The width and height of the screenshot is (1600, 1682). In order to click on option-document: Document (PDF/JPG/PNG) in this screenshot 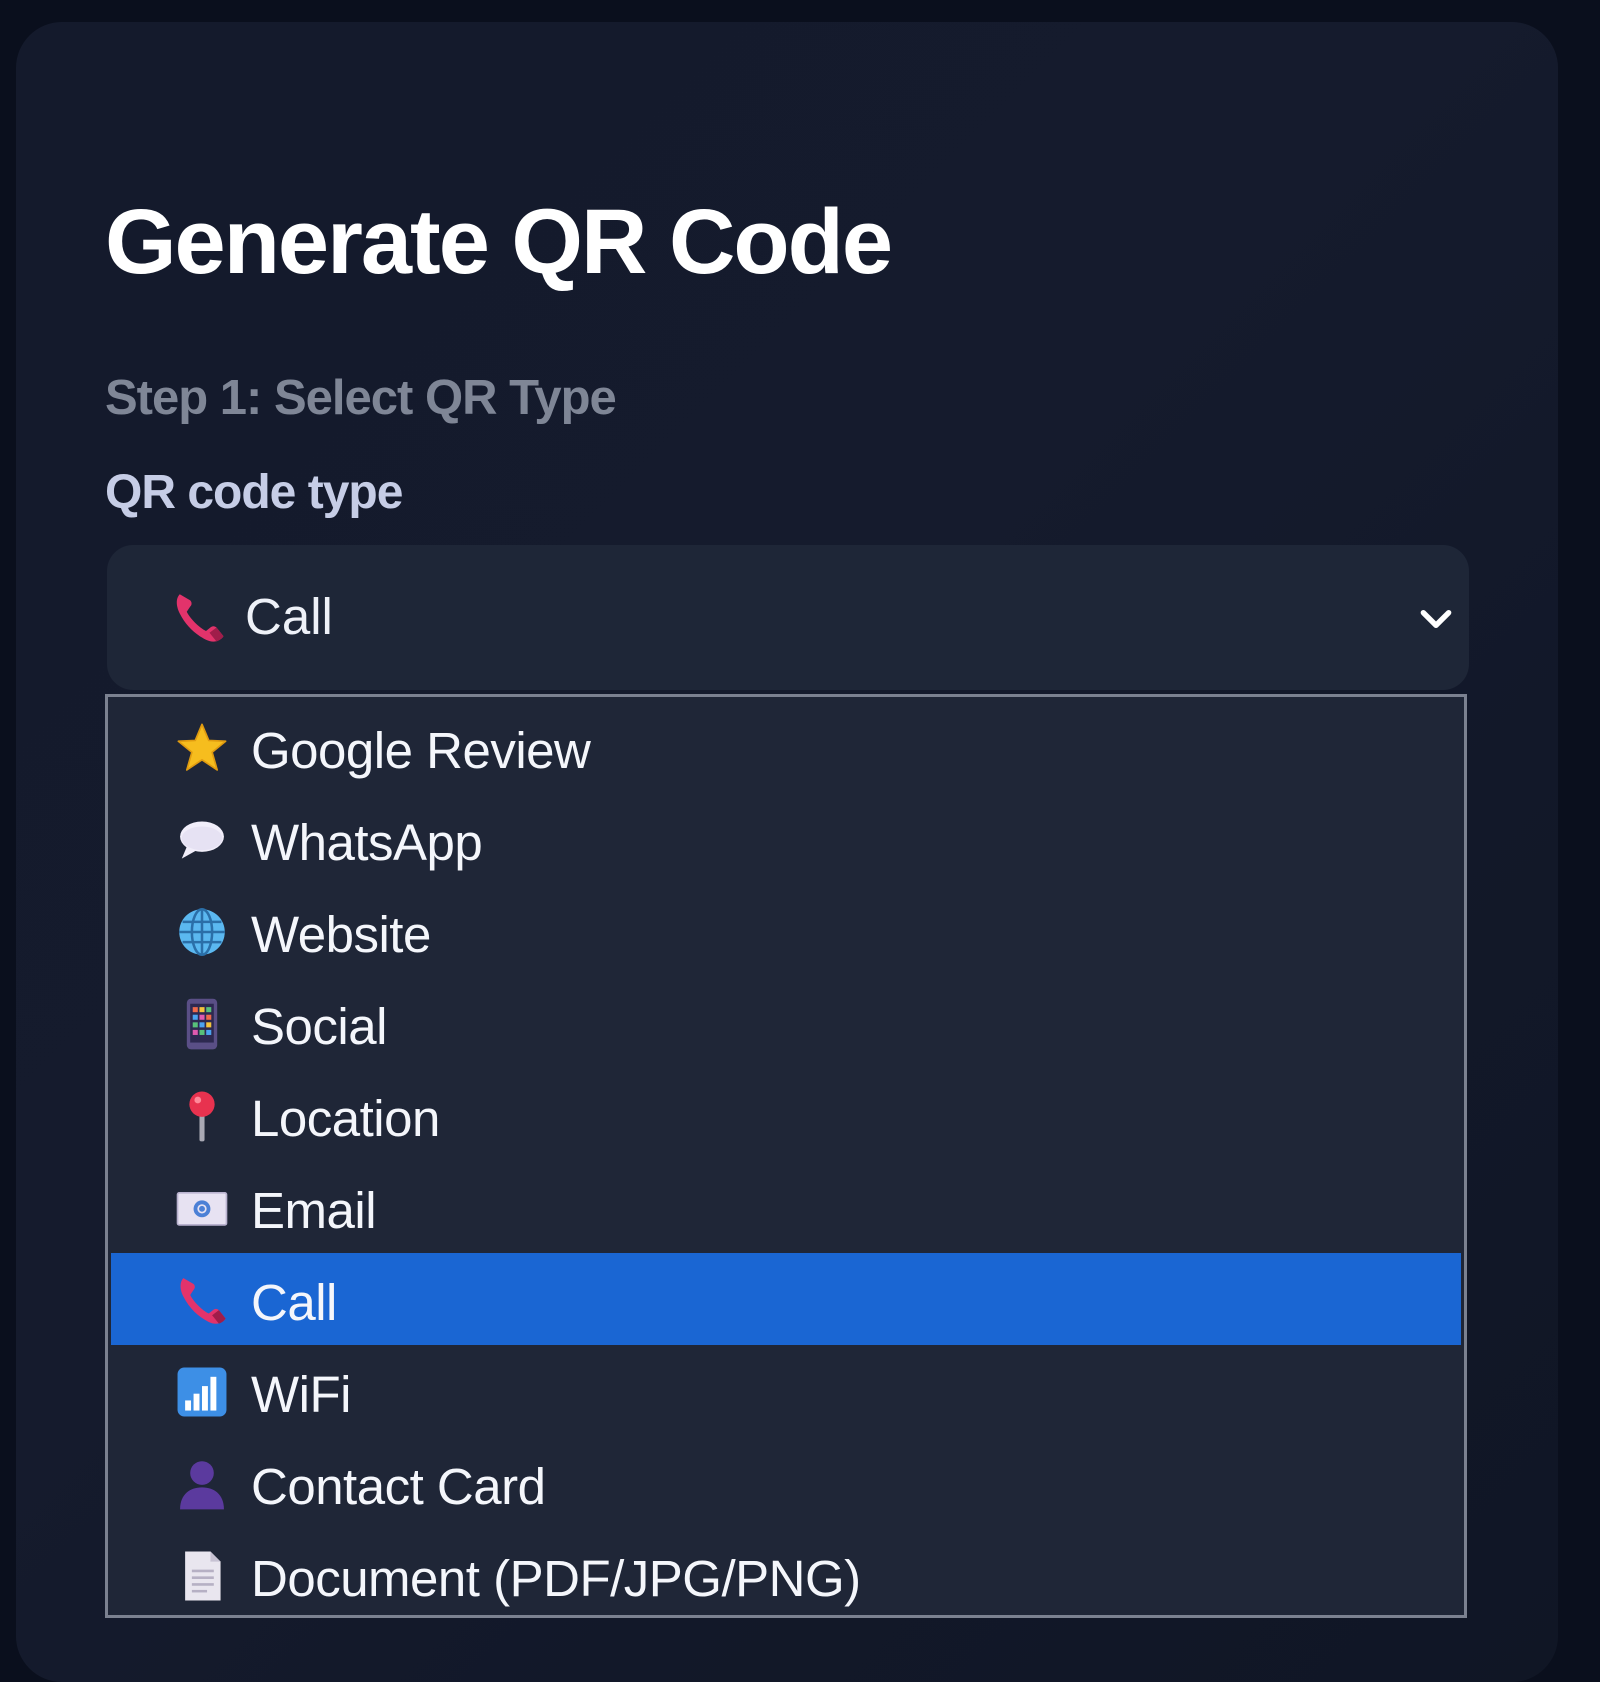, I will do `click(786, 1575)`.